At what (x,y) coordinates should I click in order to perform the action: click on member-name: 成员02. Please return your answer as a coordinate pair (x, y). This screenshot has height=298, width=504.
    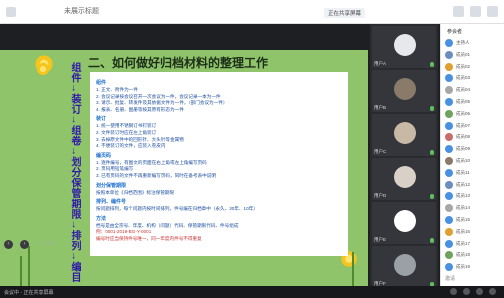
    Looking at the image, I should click on (463, 66).